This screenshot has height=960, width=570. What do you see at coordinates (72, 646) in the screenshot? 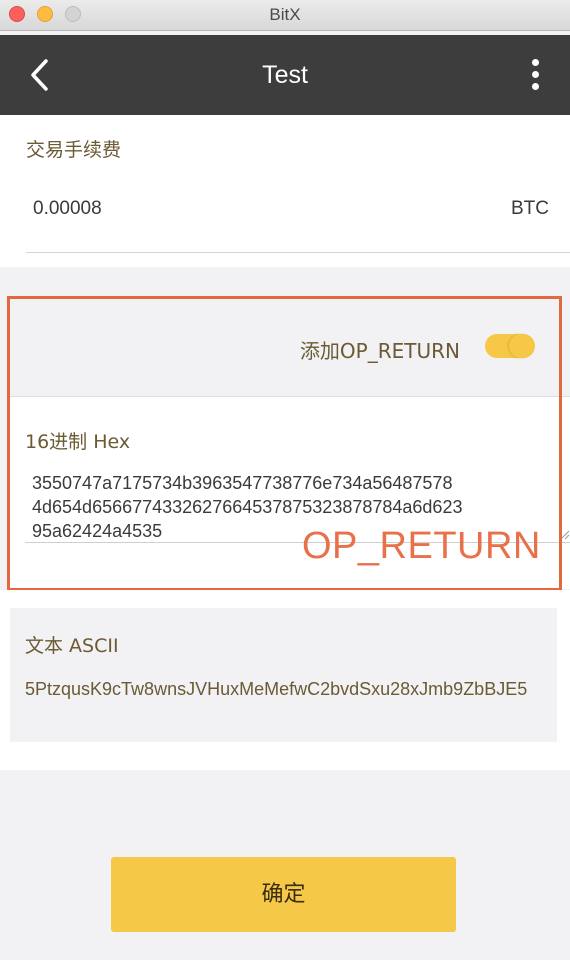
I see `ascii-label: 文本 ASCII` at bounding box center [72, 646].